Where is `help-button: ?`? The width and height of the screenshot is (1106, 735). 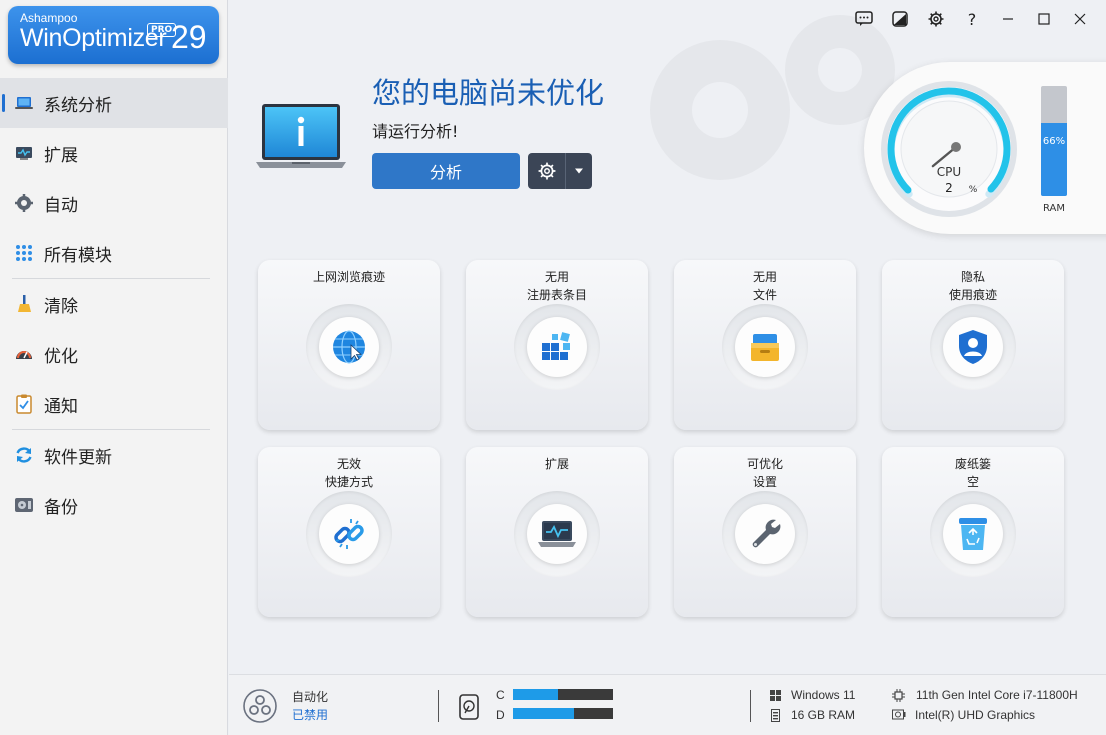
help-button: ? is located at coordinates (972, 19).